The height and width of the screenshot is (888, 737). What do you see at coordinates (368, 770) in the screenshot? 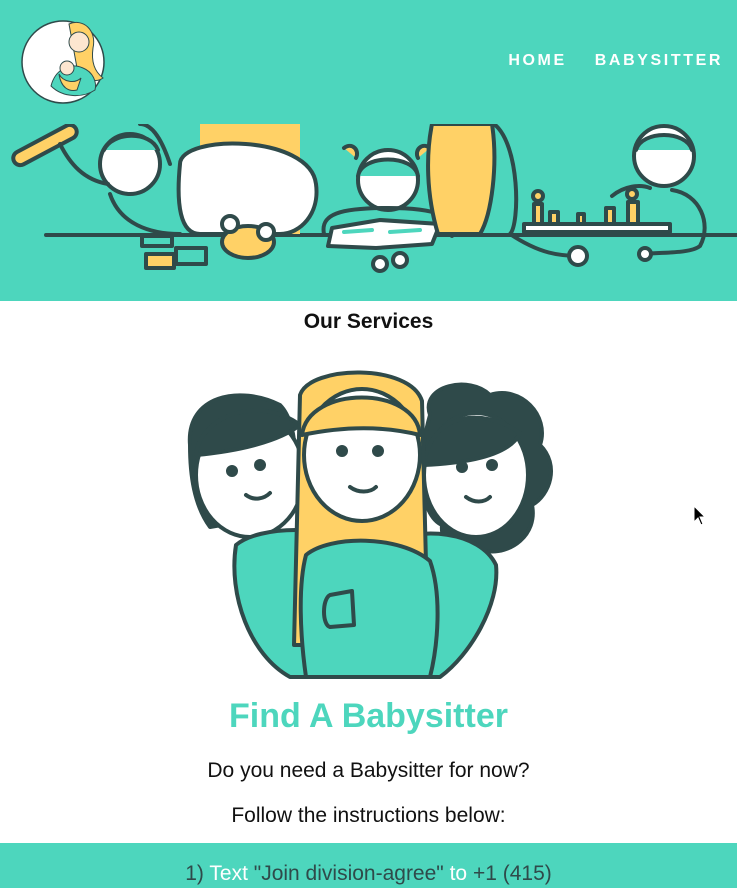
I see `question-text: Do you need a Babysitter for now?` at bounding box center [368, 770].